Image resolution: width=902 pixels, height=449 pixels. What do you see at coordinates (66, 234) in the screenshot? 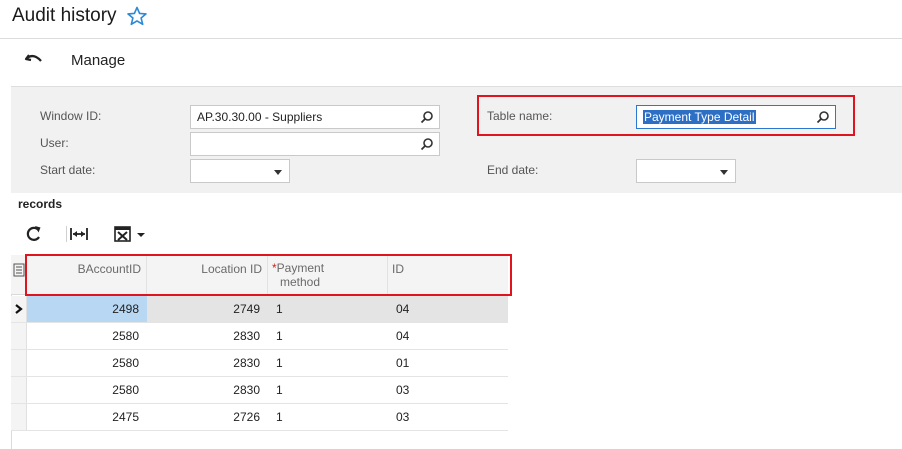
I see `toolbar-divider` at bounding box center [66, 234].